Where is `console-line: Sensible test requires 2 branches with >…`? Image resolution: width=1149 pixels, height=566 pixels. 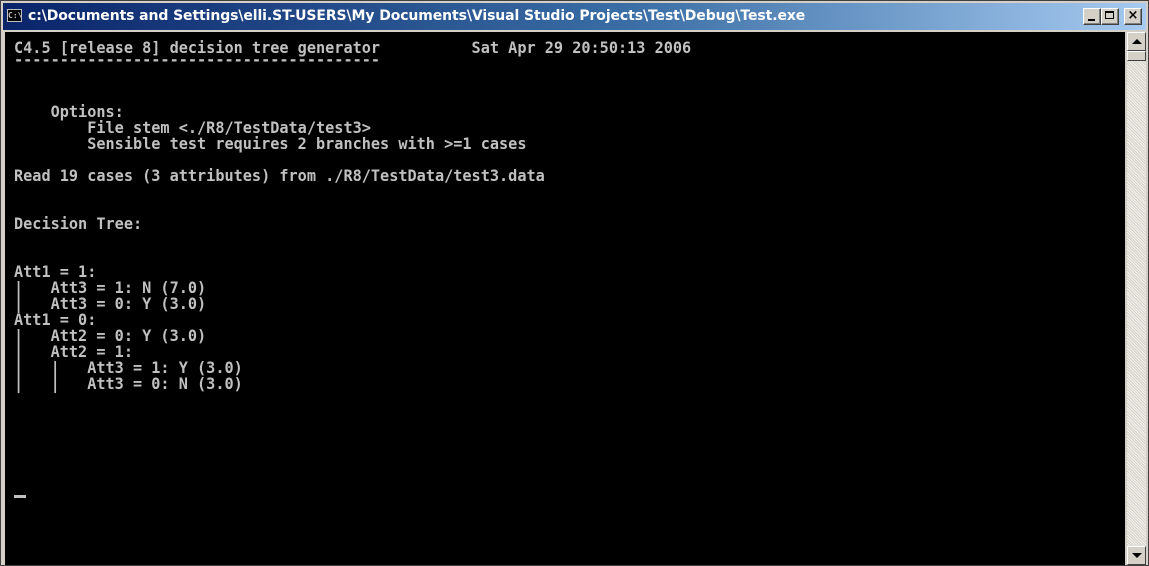 console-line: Sensible test requires 2 branches with >… is located at coordinates (270, 143).